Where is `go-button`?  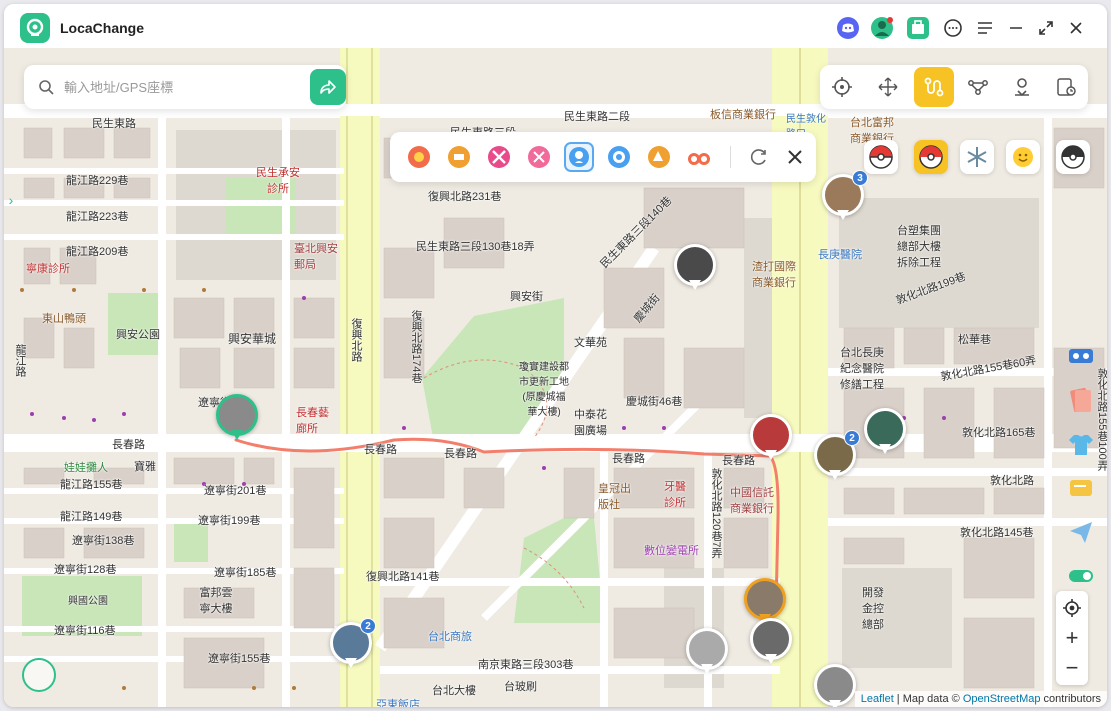 go-button is located at coordinates (328, 87).